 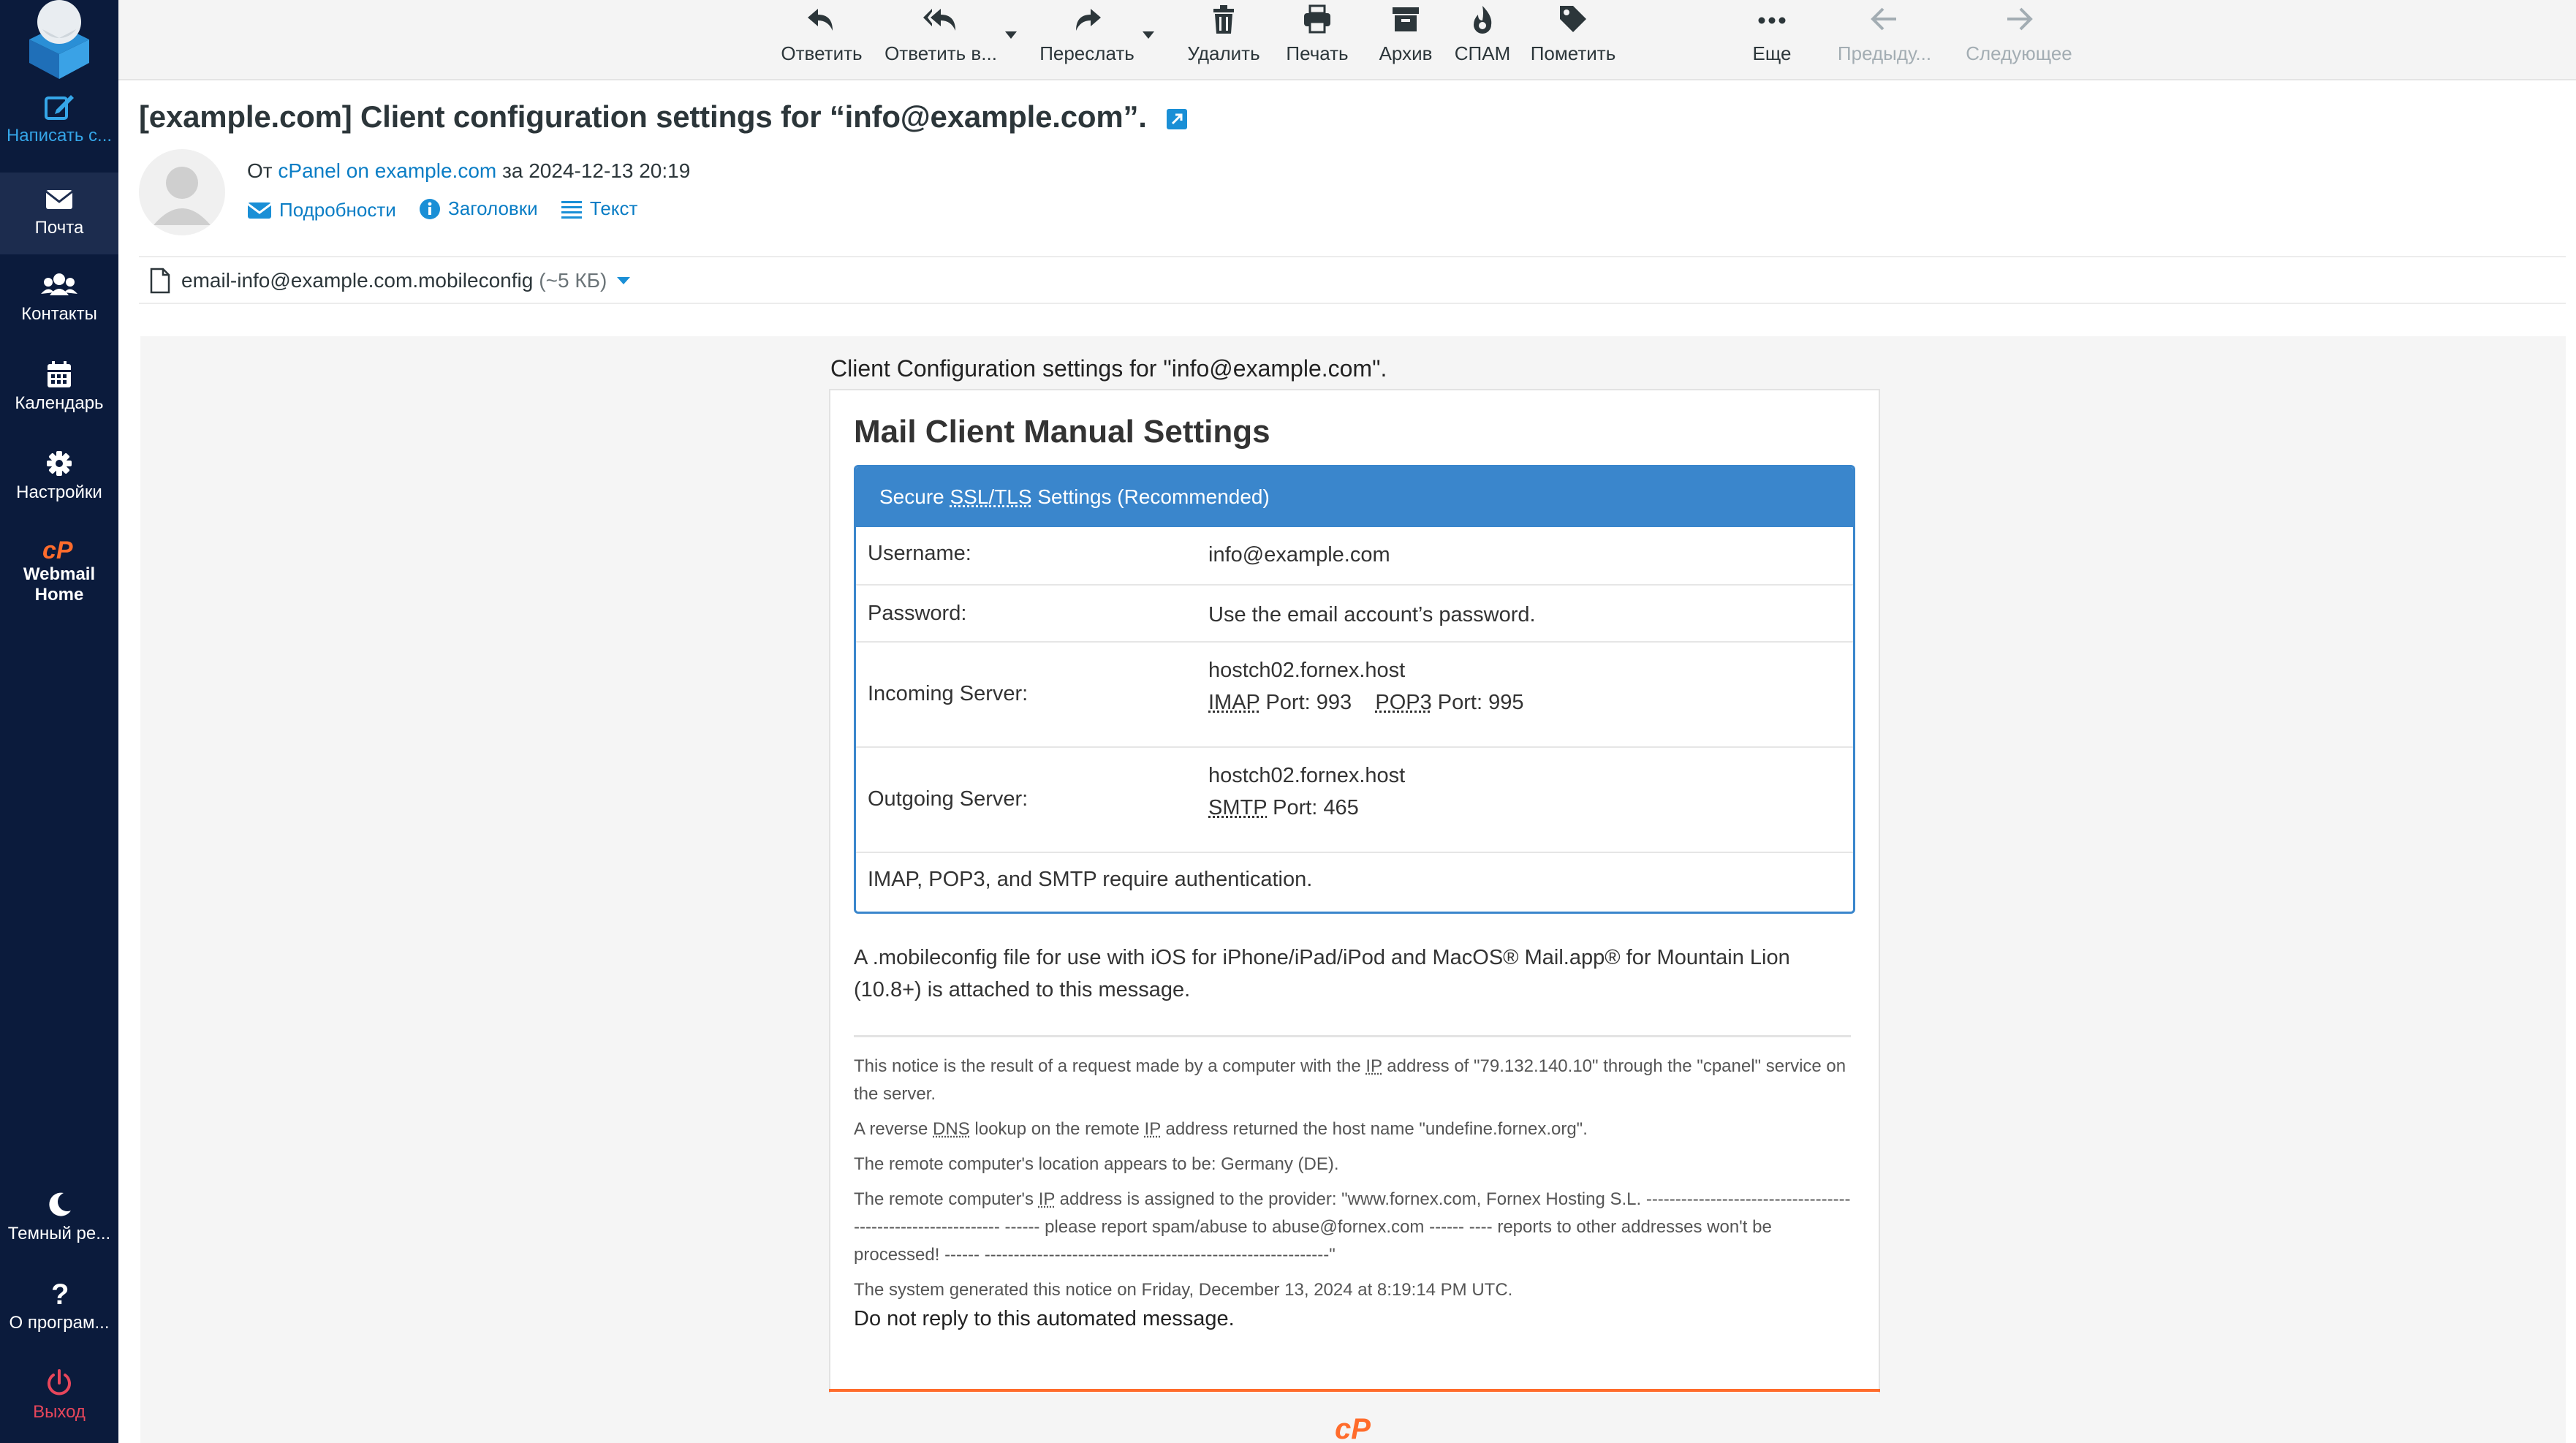 What do you see at coordinates (1573, 38) in the screenshot?
I see `mark-button: Пометить` at bounding box center [1573, 38].